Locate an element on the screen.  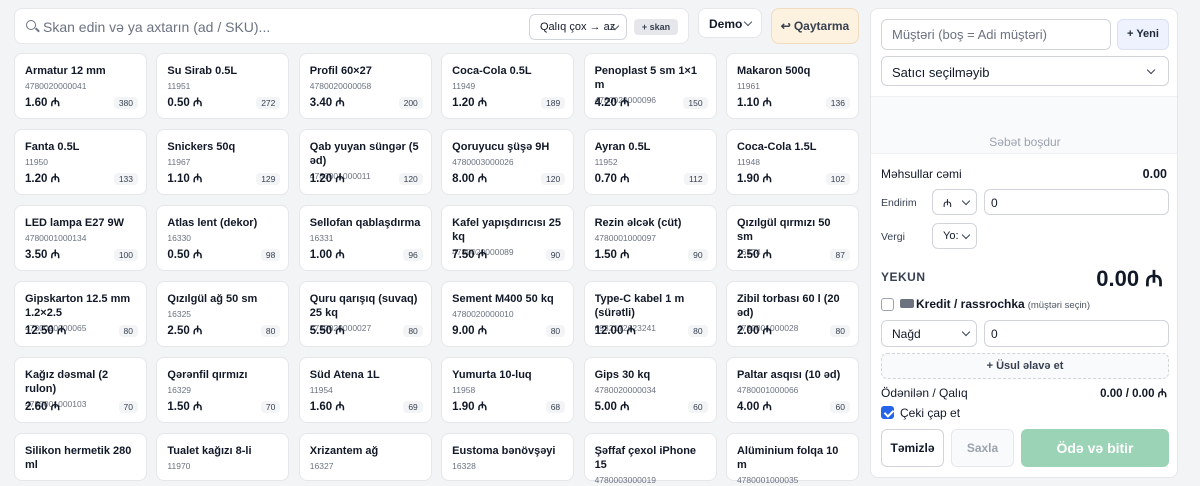
product-card: Coca-Cola 1.5L 11948 1.90 ₼ 102 is located at coordinates (792, 162).